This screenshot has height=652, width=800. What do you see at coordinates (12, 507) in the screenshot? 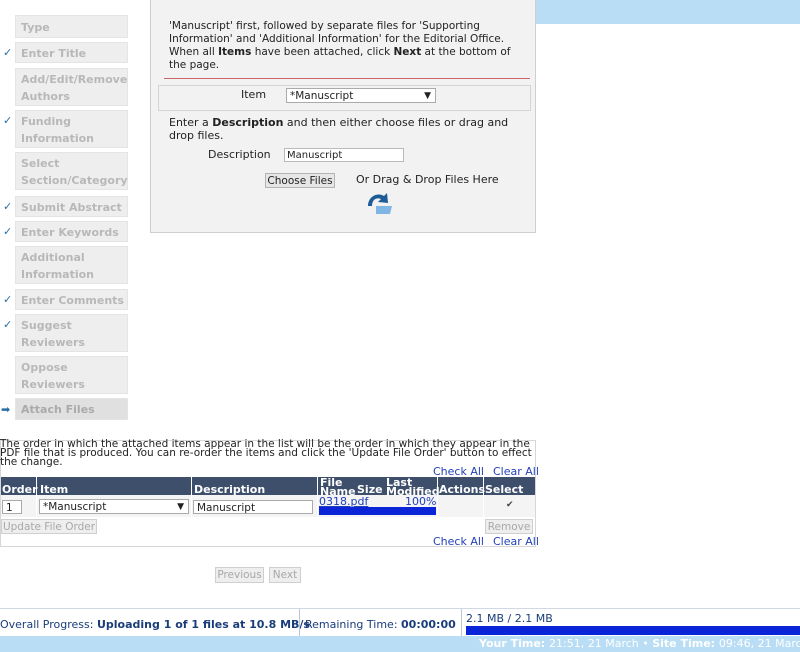
I see `order-input: 1` at bounding box center [12, 507].